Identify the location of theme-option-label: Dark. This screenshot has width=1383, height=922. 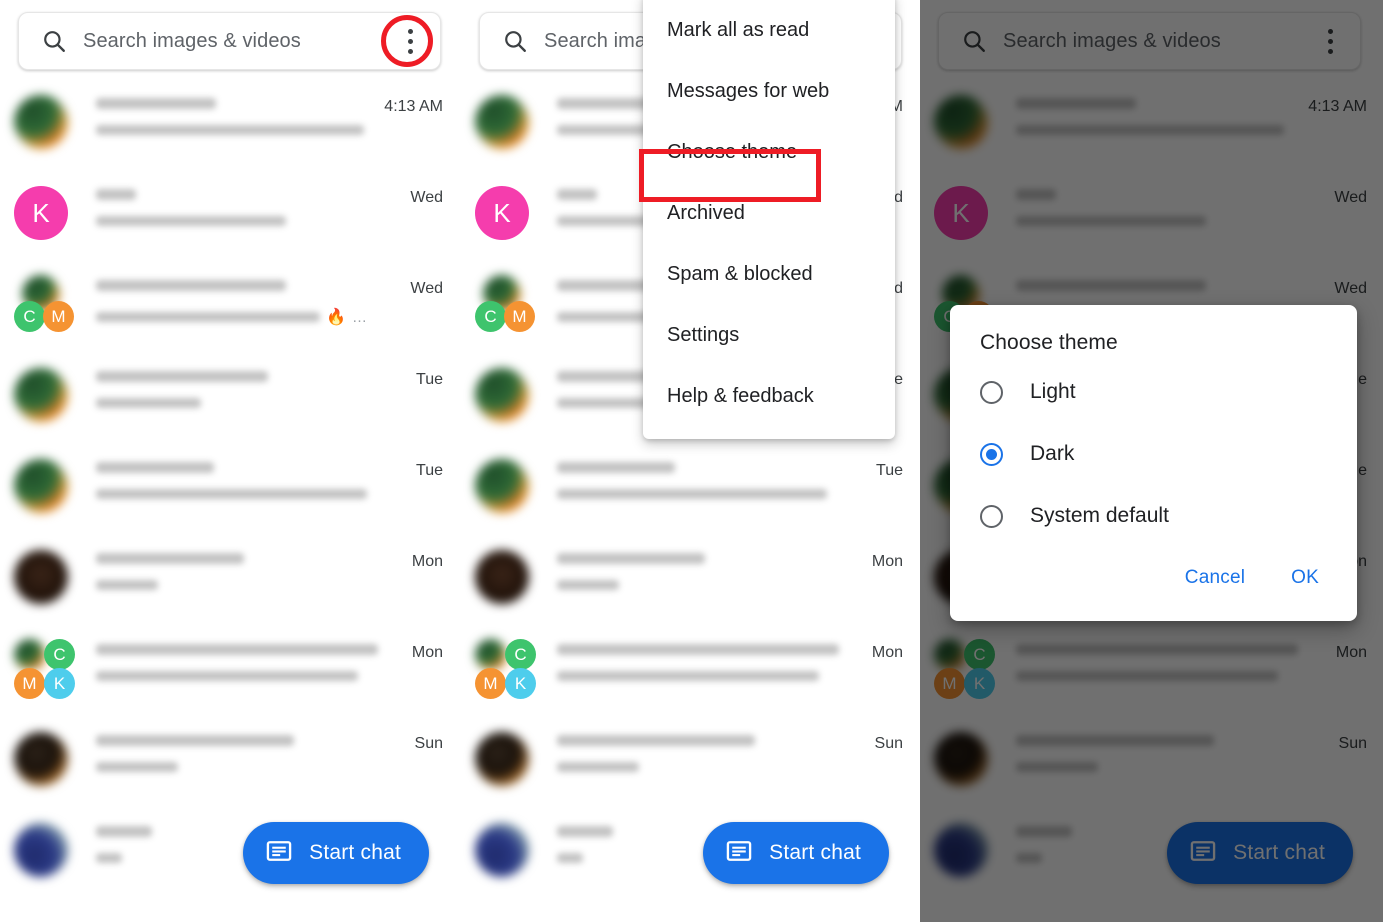
(1052, 453).